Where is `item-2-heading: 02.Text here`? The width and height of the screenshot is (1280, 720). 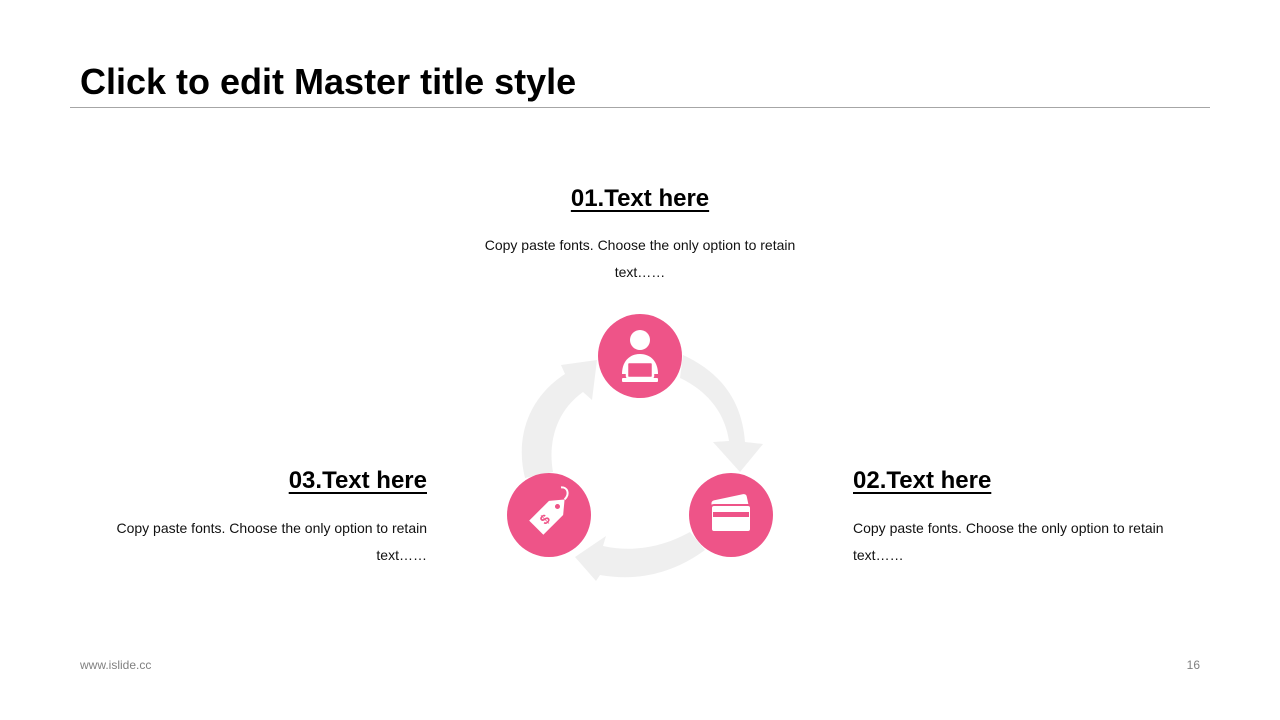
item-2-heading: 02.Text here is located at coordinates (922, 480).